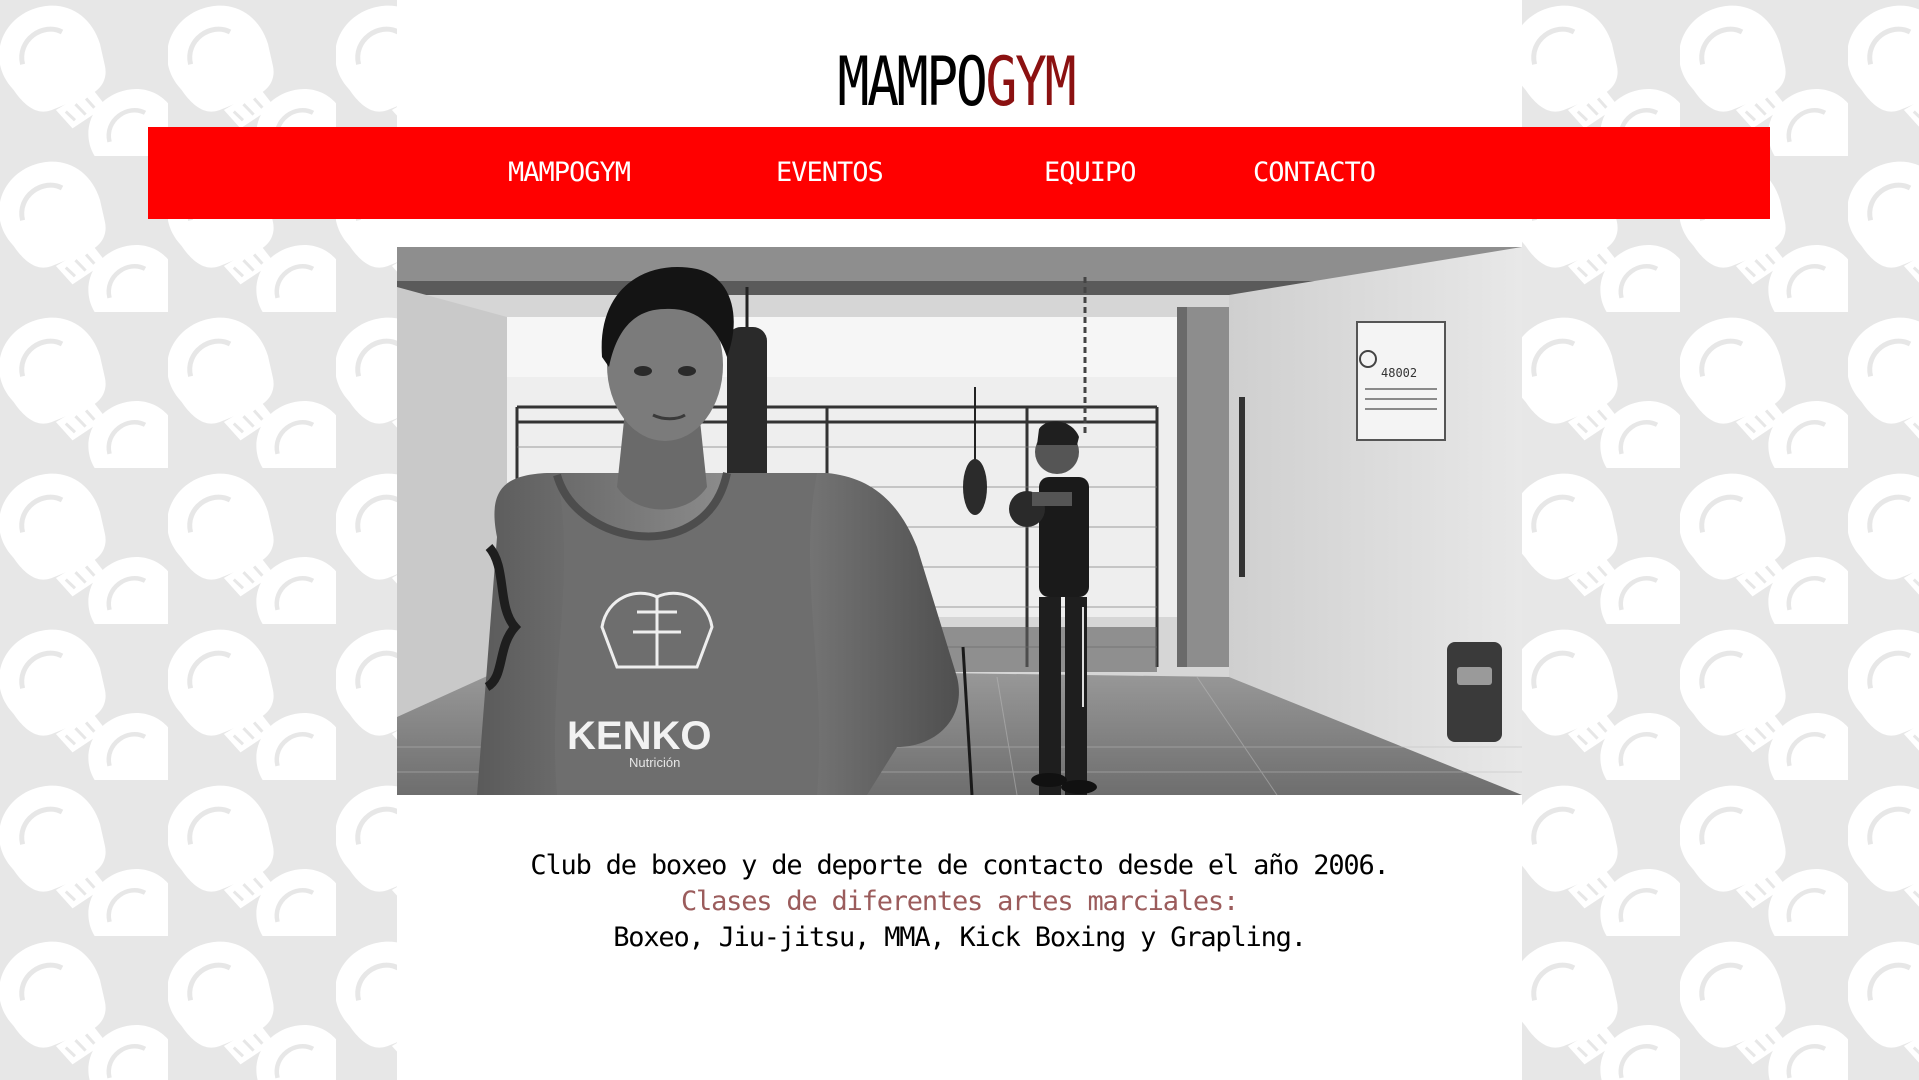 The width and height of the screenshot is (1919, 1080). I want to click on logo-text-gym: GYM, so click(1030, 82).